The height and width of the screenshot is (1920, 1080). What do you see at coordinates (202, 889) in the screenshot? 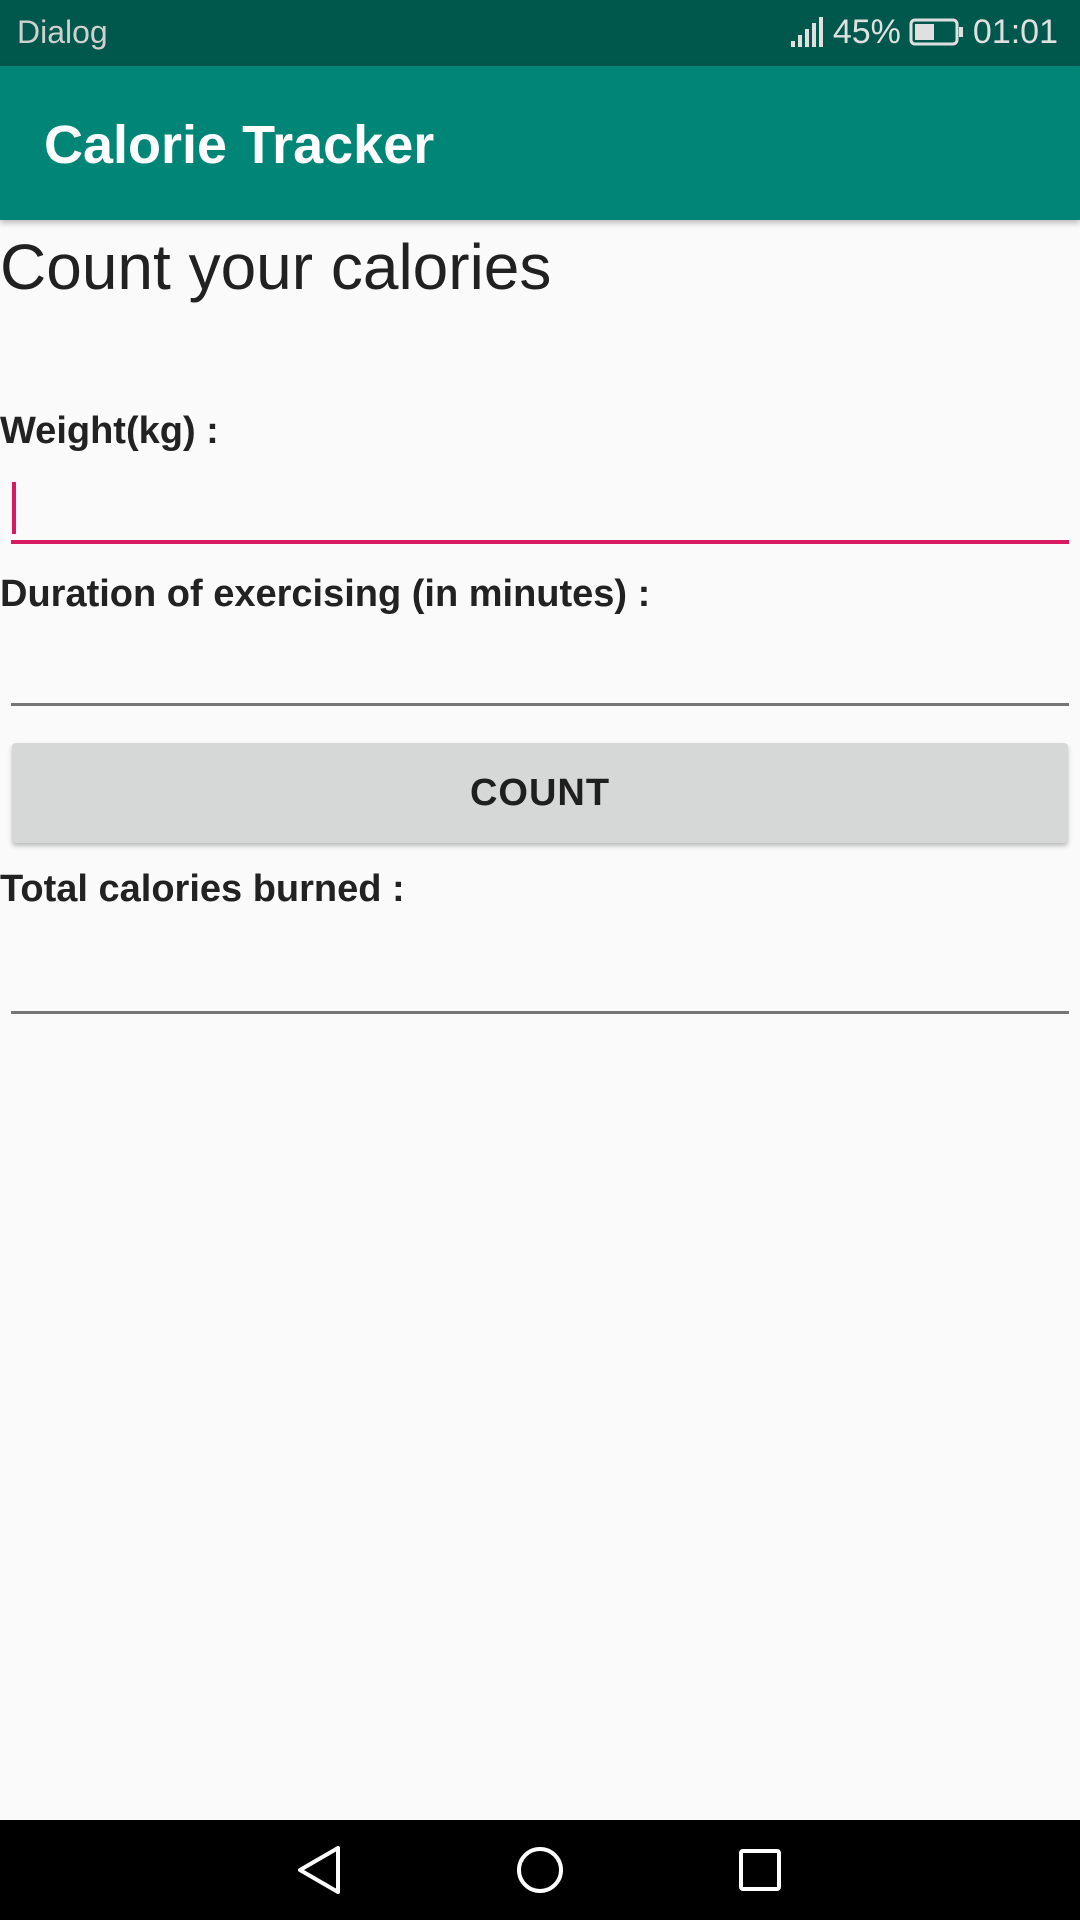
I see `total-calories-label: Total calories burned :` at bounding box center [202, 889].